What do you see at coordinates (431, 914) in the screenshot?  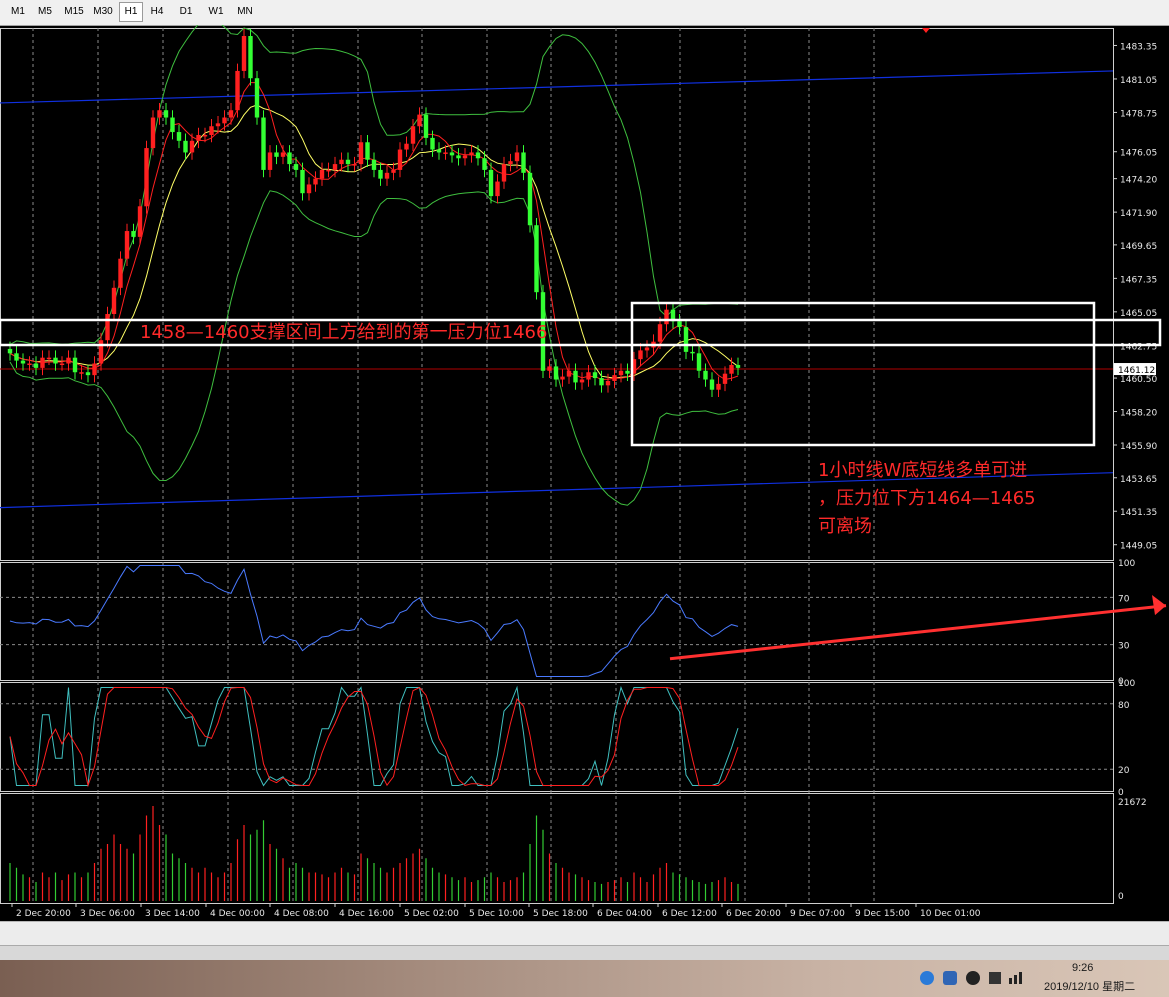 I see `time-label-6: 5 Dec 02:00` at bounding box center [431, 914].